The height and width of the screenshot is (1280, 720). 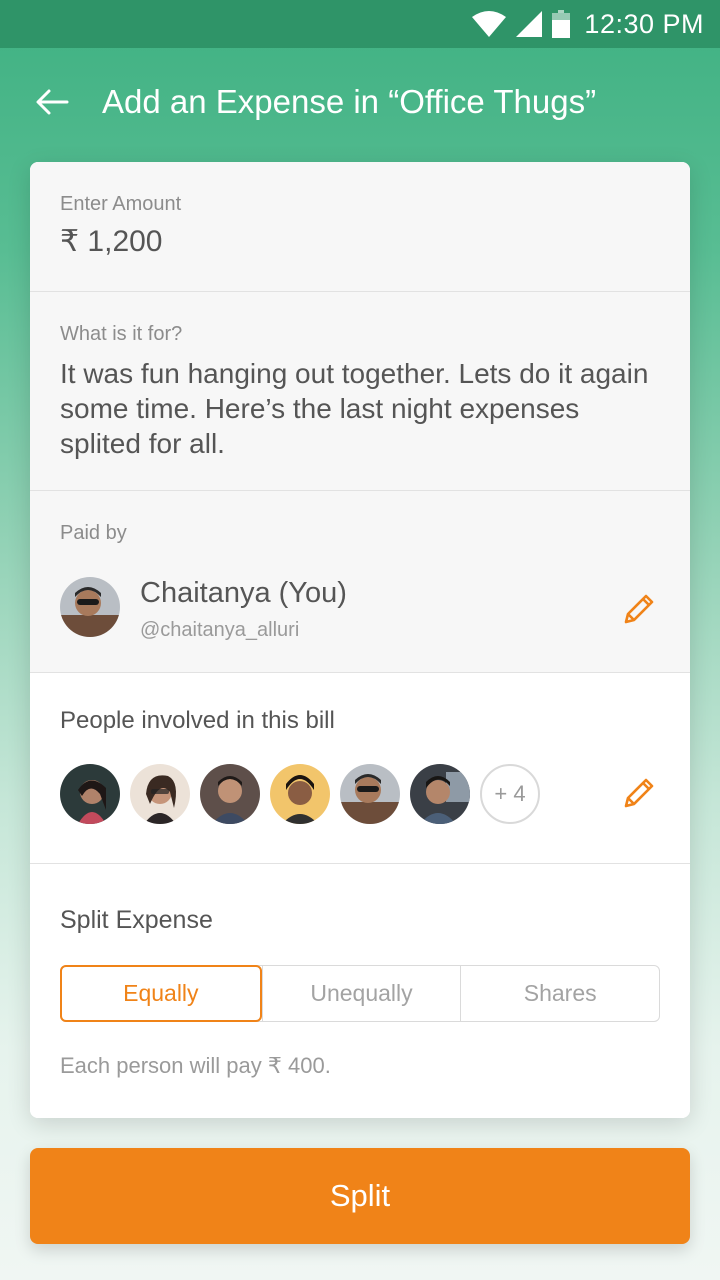 I want to click on status-icons, so click(x=521, y=24).